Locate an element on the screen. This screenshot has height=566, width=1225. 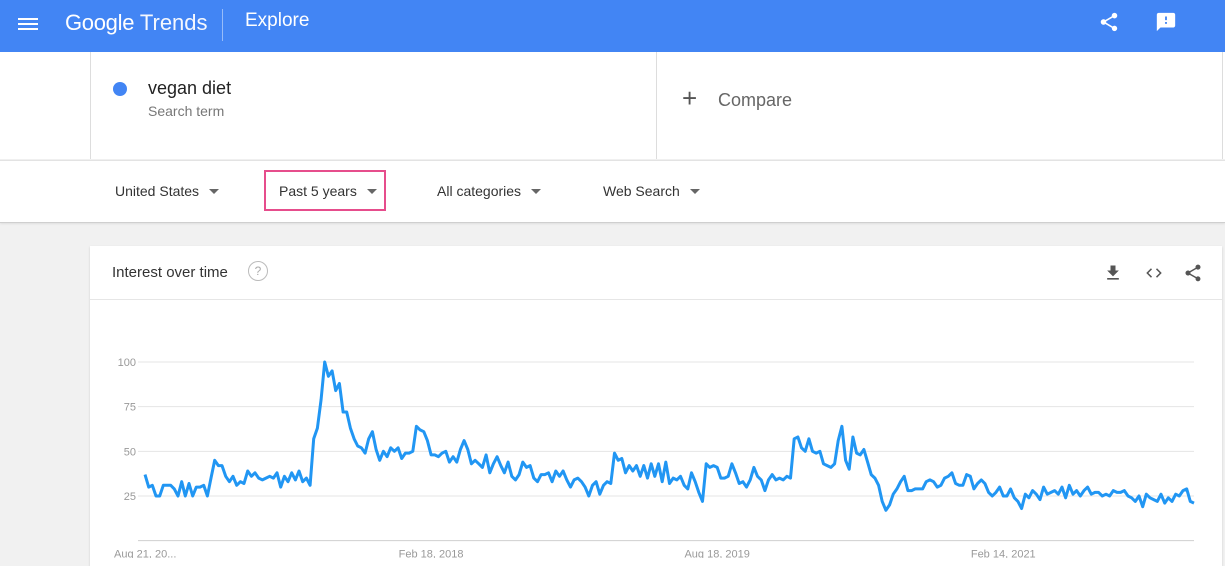
header-divider is located at coordinates (222, 25).